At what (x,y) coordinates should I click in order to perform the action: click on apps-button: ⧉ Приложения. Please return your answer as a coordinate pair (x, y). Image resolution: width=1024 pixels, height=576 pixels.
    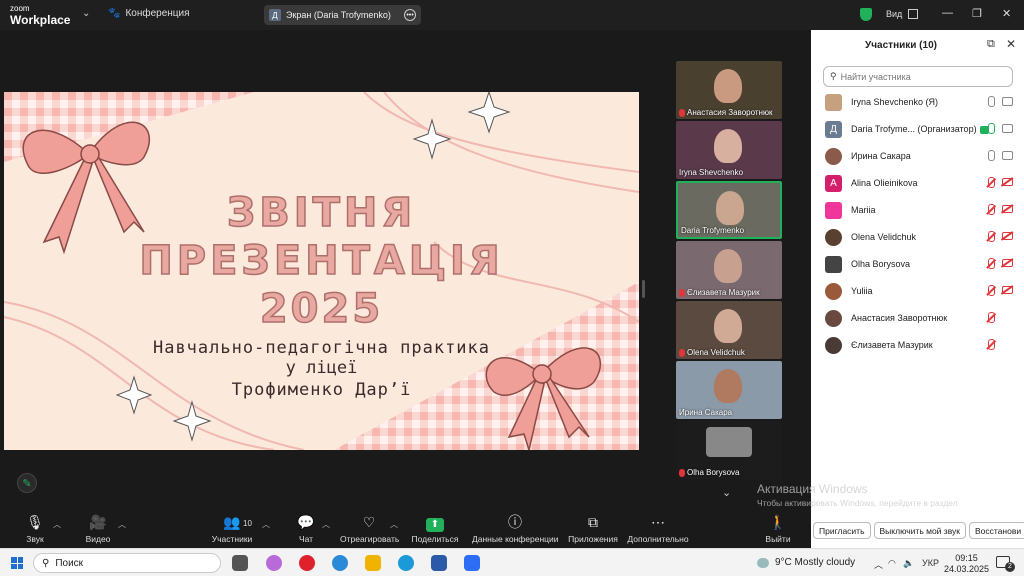
    Looking at the image, I should click on (593, 529).